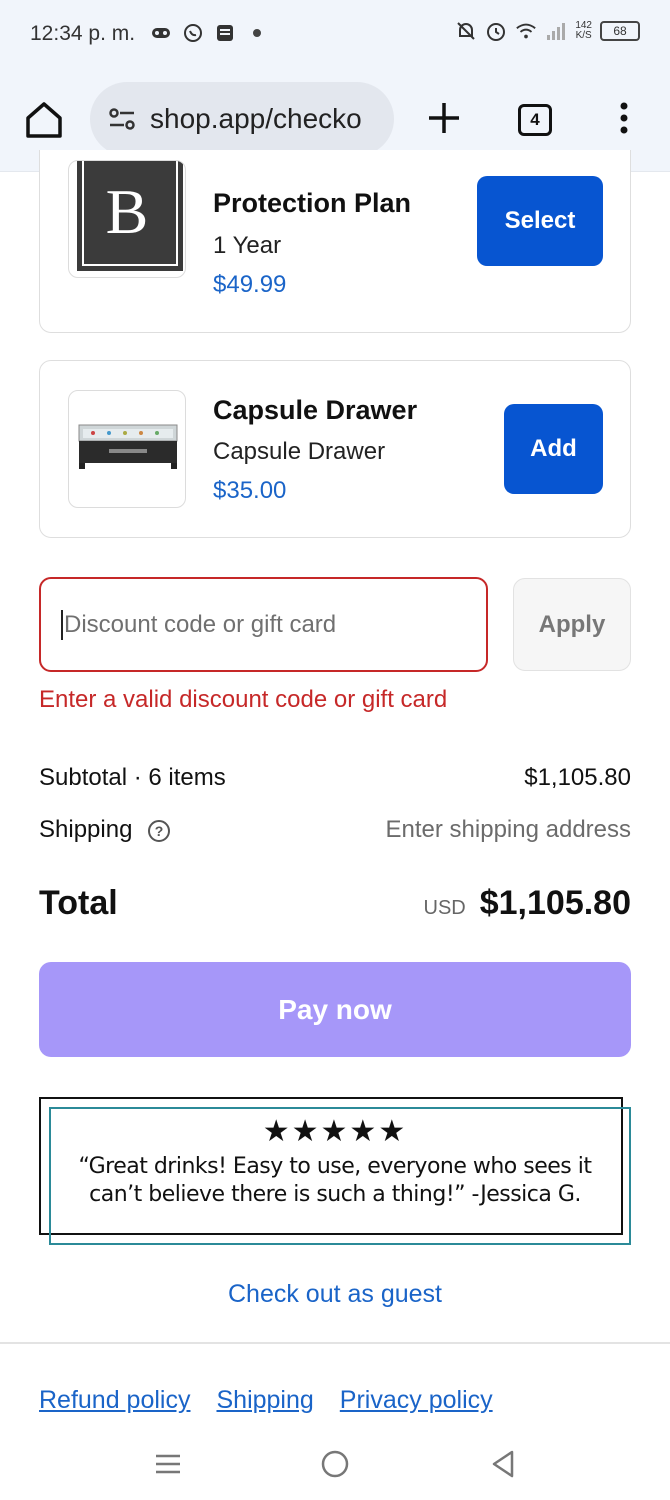  I want to click on product-thumbnail, so click(127, 449).